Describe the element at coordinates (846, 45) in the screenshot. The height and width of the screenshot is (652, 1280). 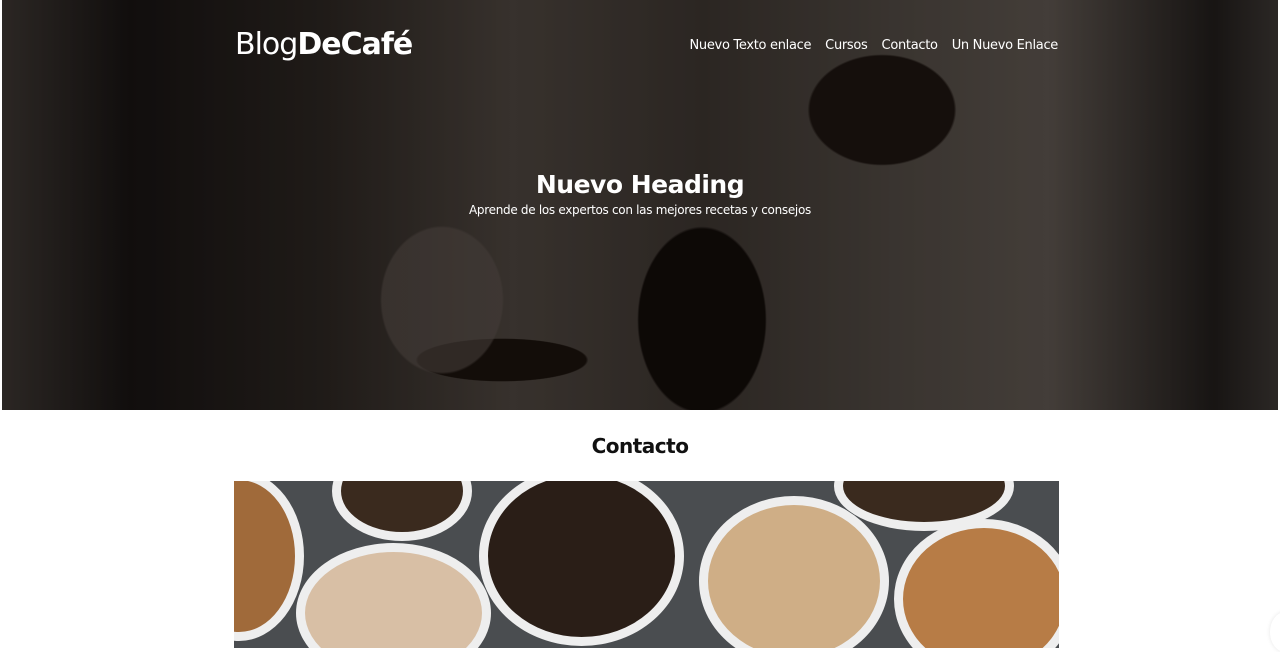
I see `nav-link-cursos: Cursos` at that location.